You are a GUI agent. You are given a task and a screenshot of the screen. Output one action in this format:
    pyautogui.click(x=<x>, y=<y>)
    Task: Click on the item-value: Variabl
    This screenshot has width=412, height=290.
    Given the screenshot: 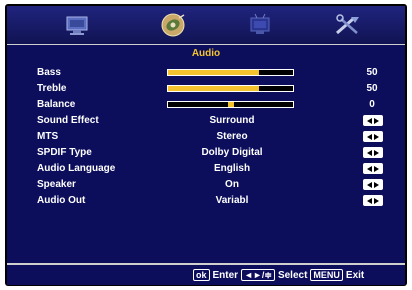 What is the action you would take?
    pyautogui.click(x=232, y=200)
    